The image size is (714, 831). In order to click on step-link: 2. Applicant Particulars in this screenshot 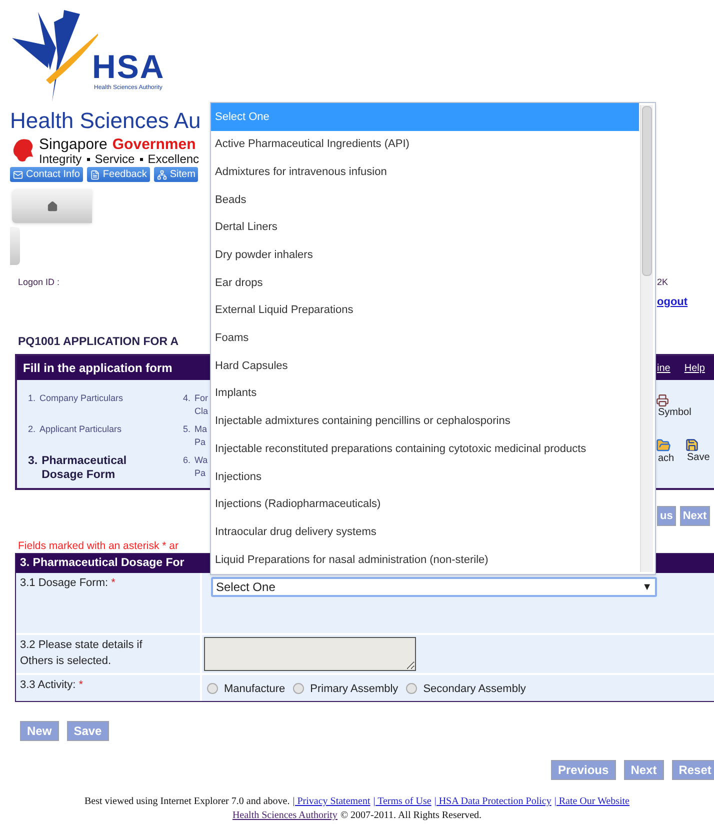, I will do `click(105, 429)`.